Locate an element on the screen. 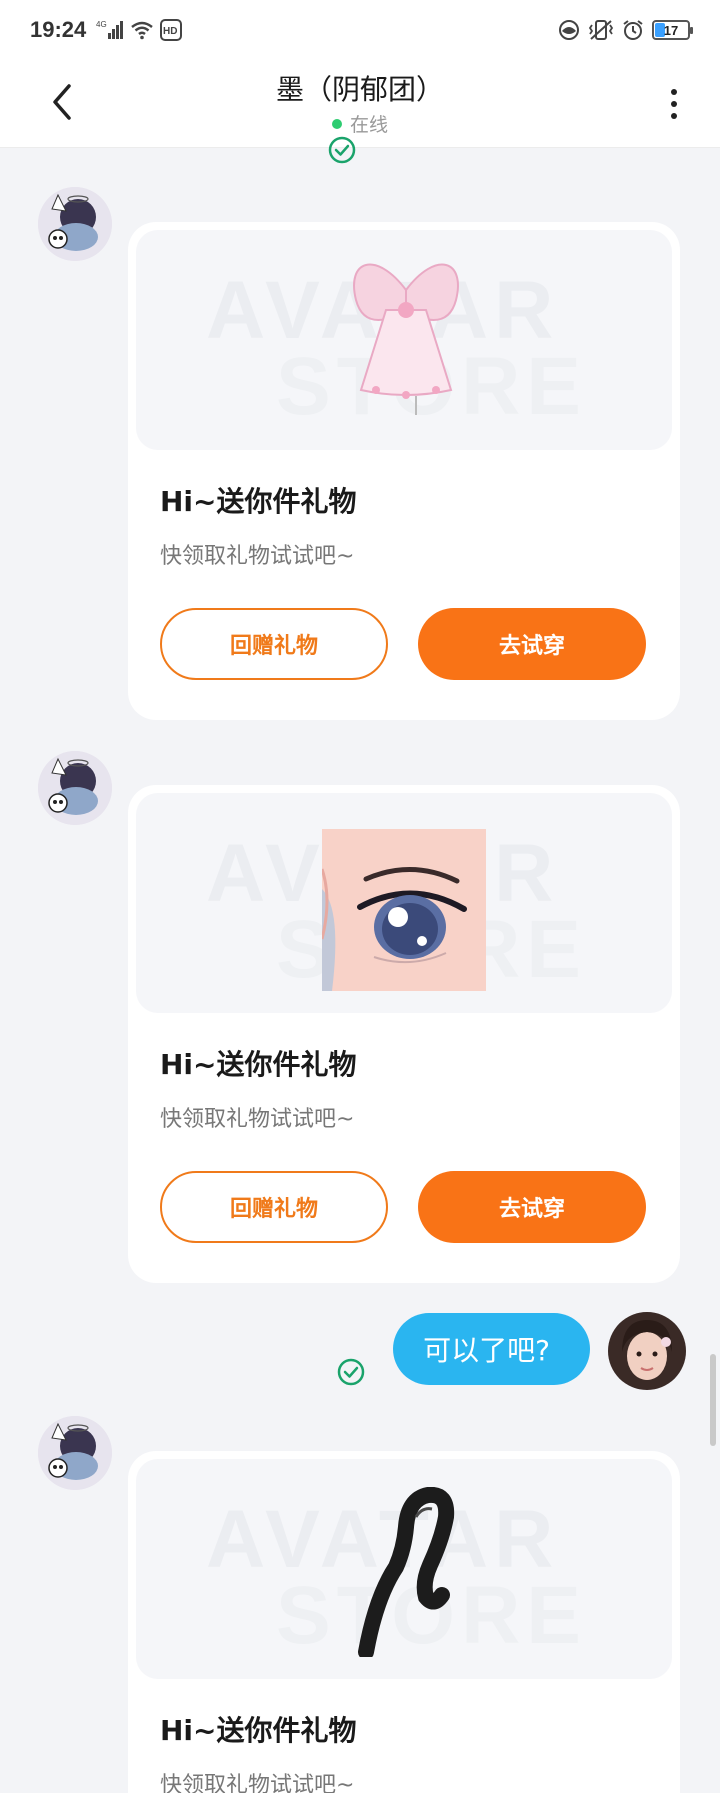  more-options-button is located at coordinates (674, 104).